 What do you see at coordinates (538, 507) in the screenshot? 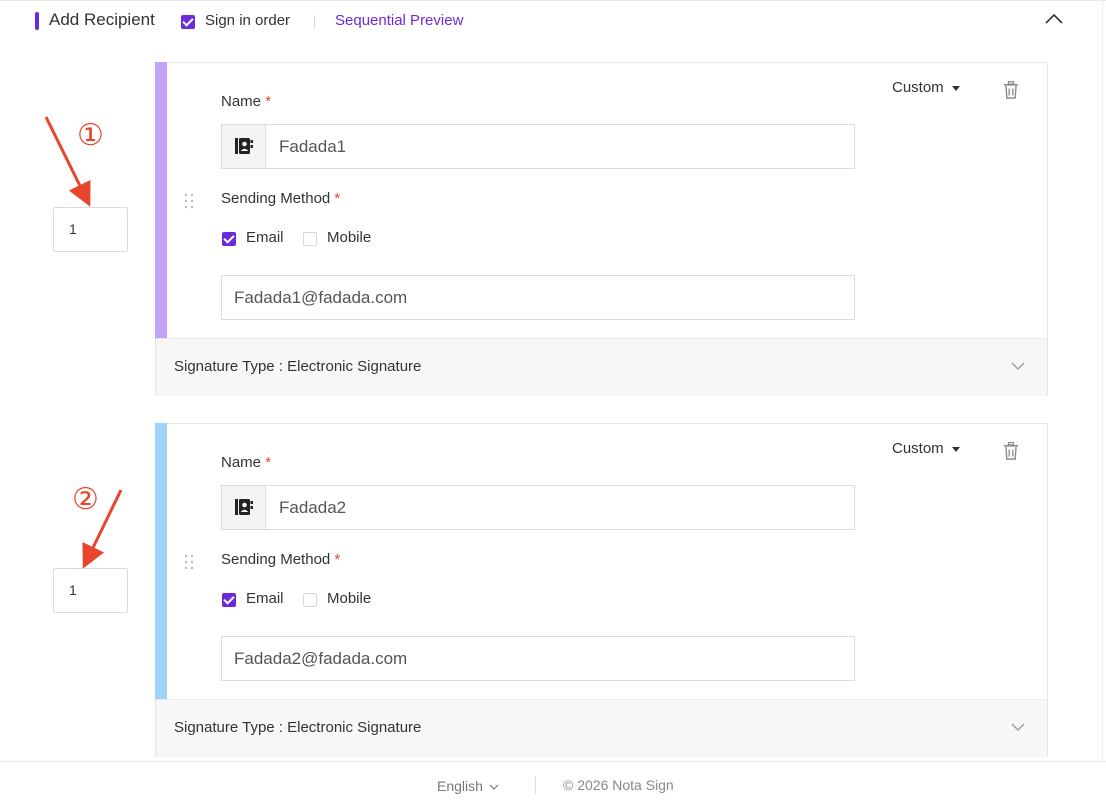
I see `name-input: Fadada2` at bounding box center [538, 507].